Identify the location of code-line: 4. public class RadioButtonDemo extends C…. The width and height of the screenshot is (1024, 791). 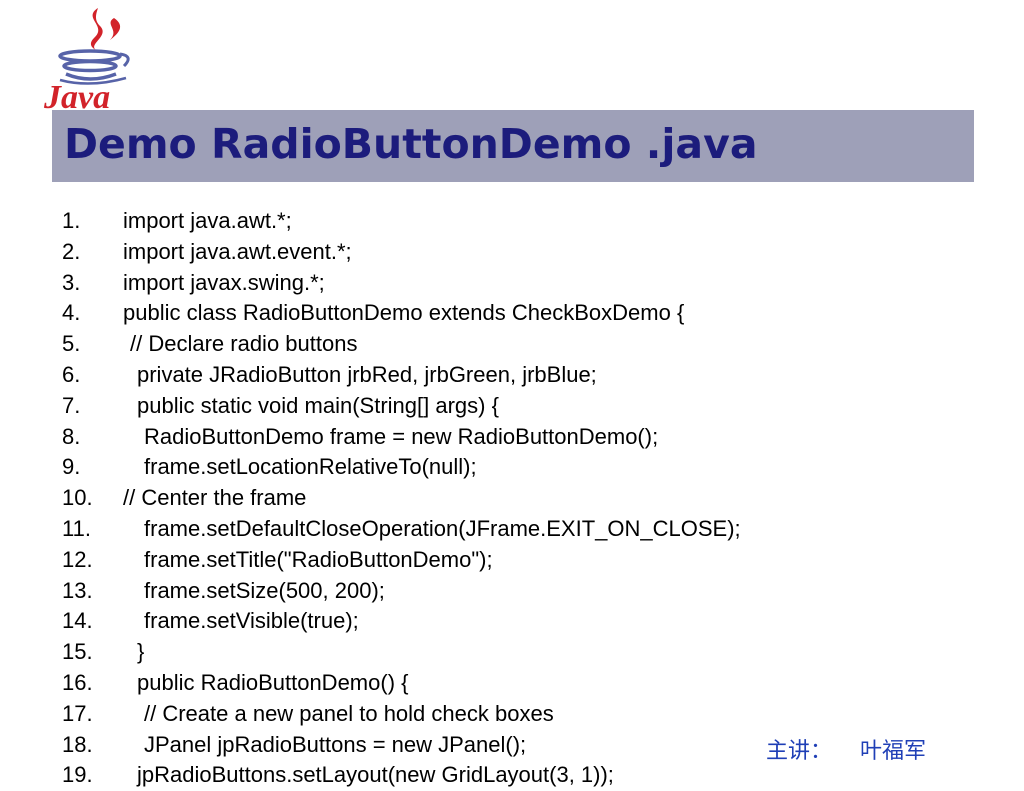
(512, 313).